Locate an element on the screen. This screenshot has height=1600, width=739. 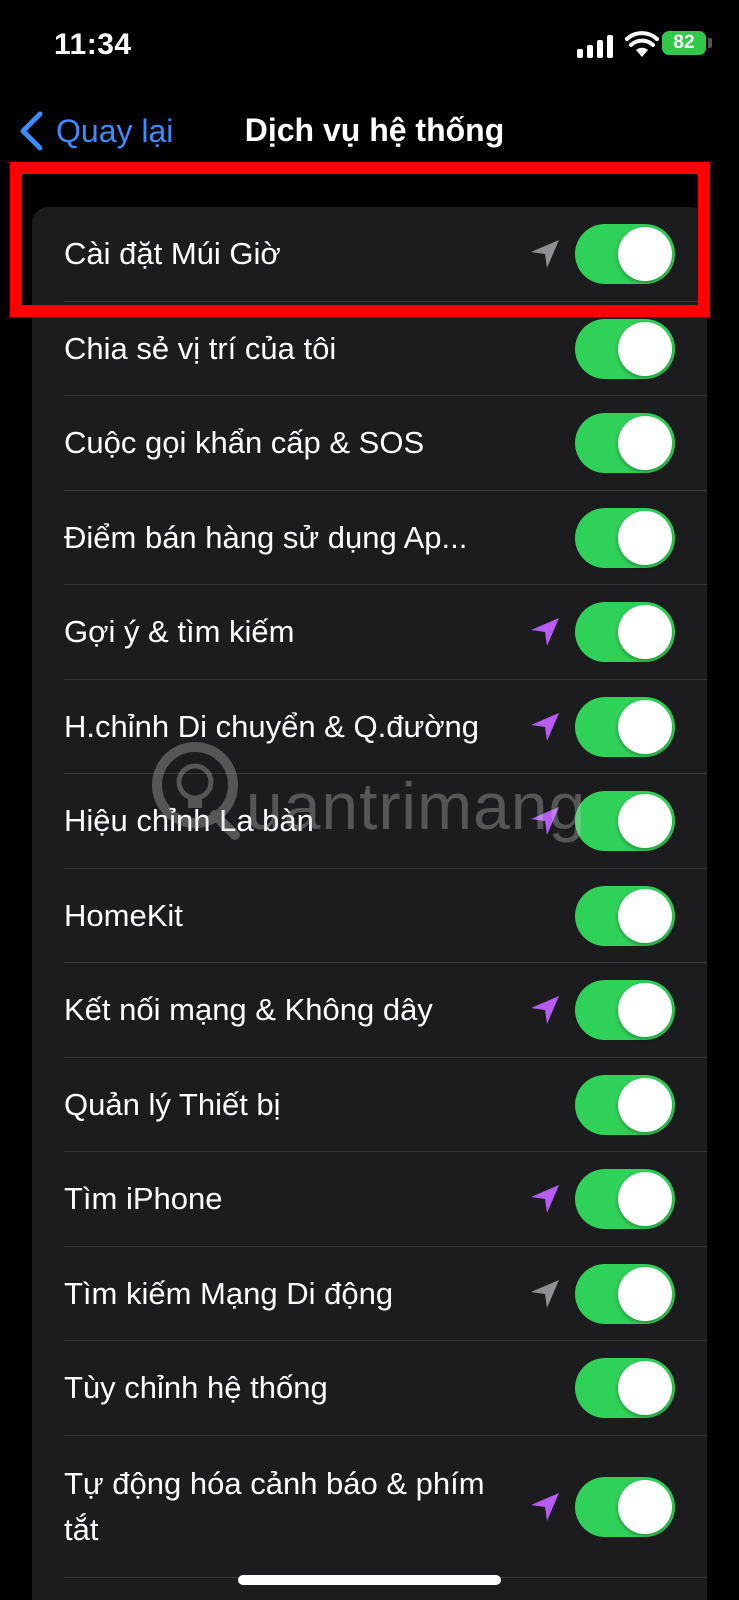
list-item-label: HomeKit is located at coordinates (123, 915).